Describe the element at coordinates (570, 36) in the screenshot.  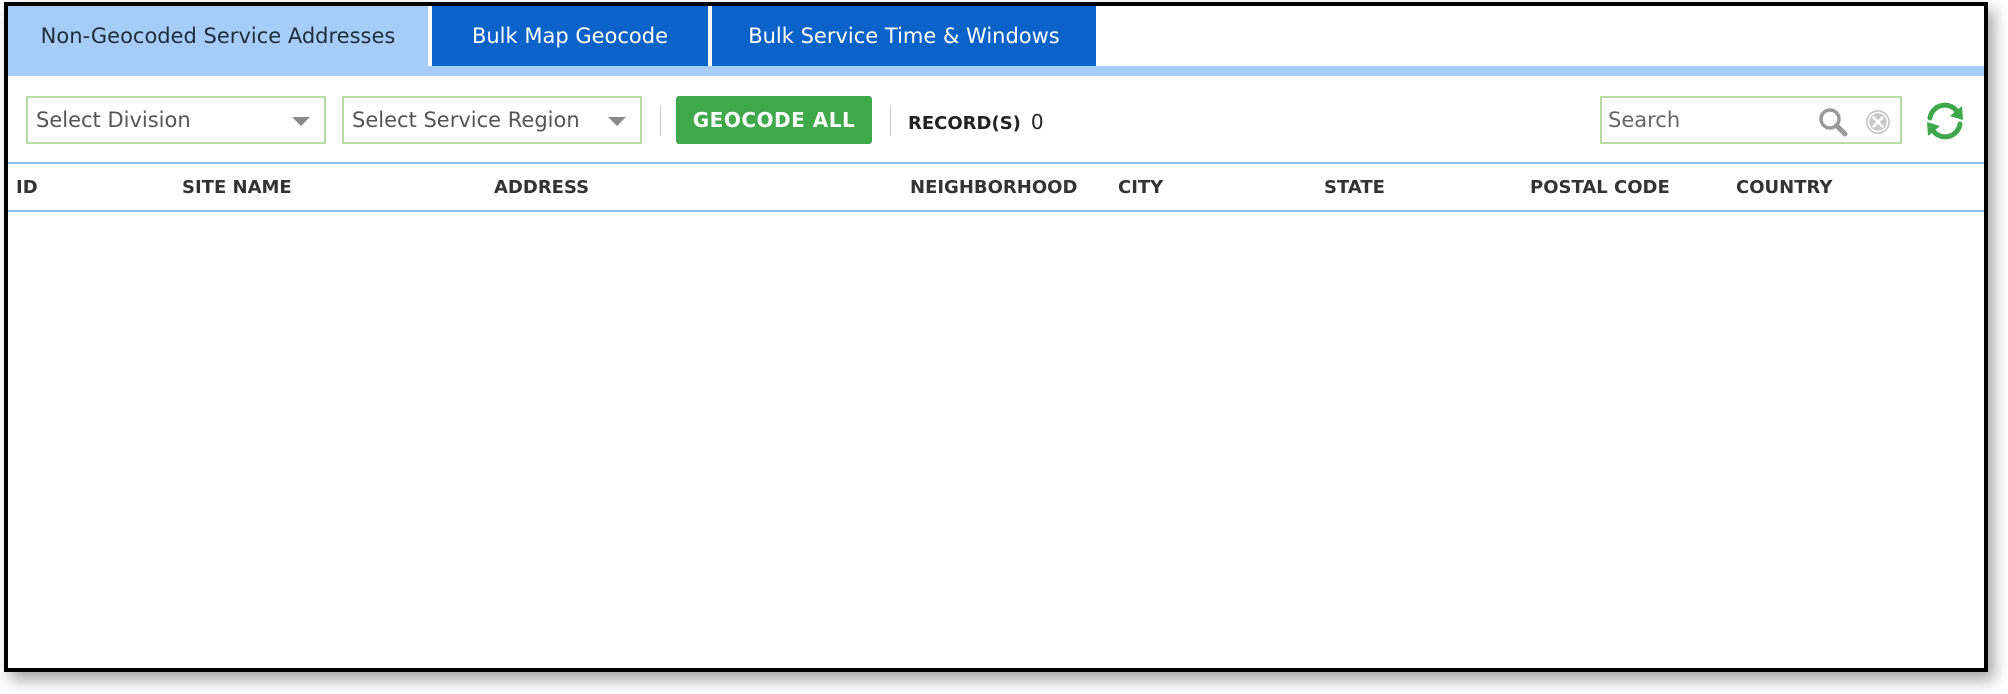
I see `tab-bulk-map-geocode: Bulk Map Geocode` at that location.